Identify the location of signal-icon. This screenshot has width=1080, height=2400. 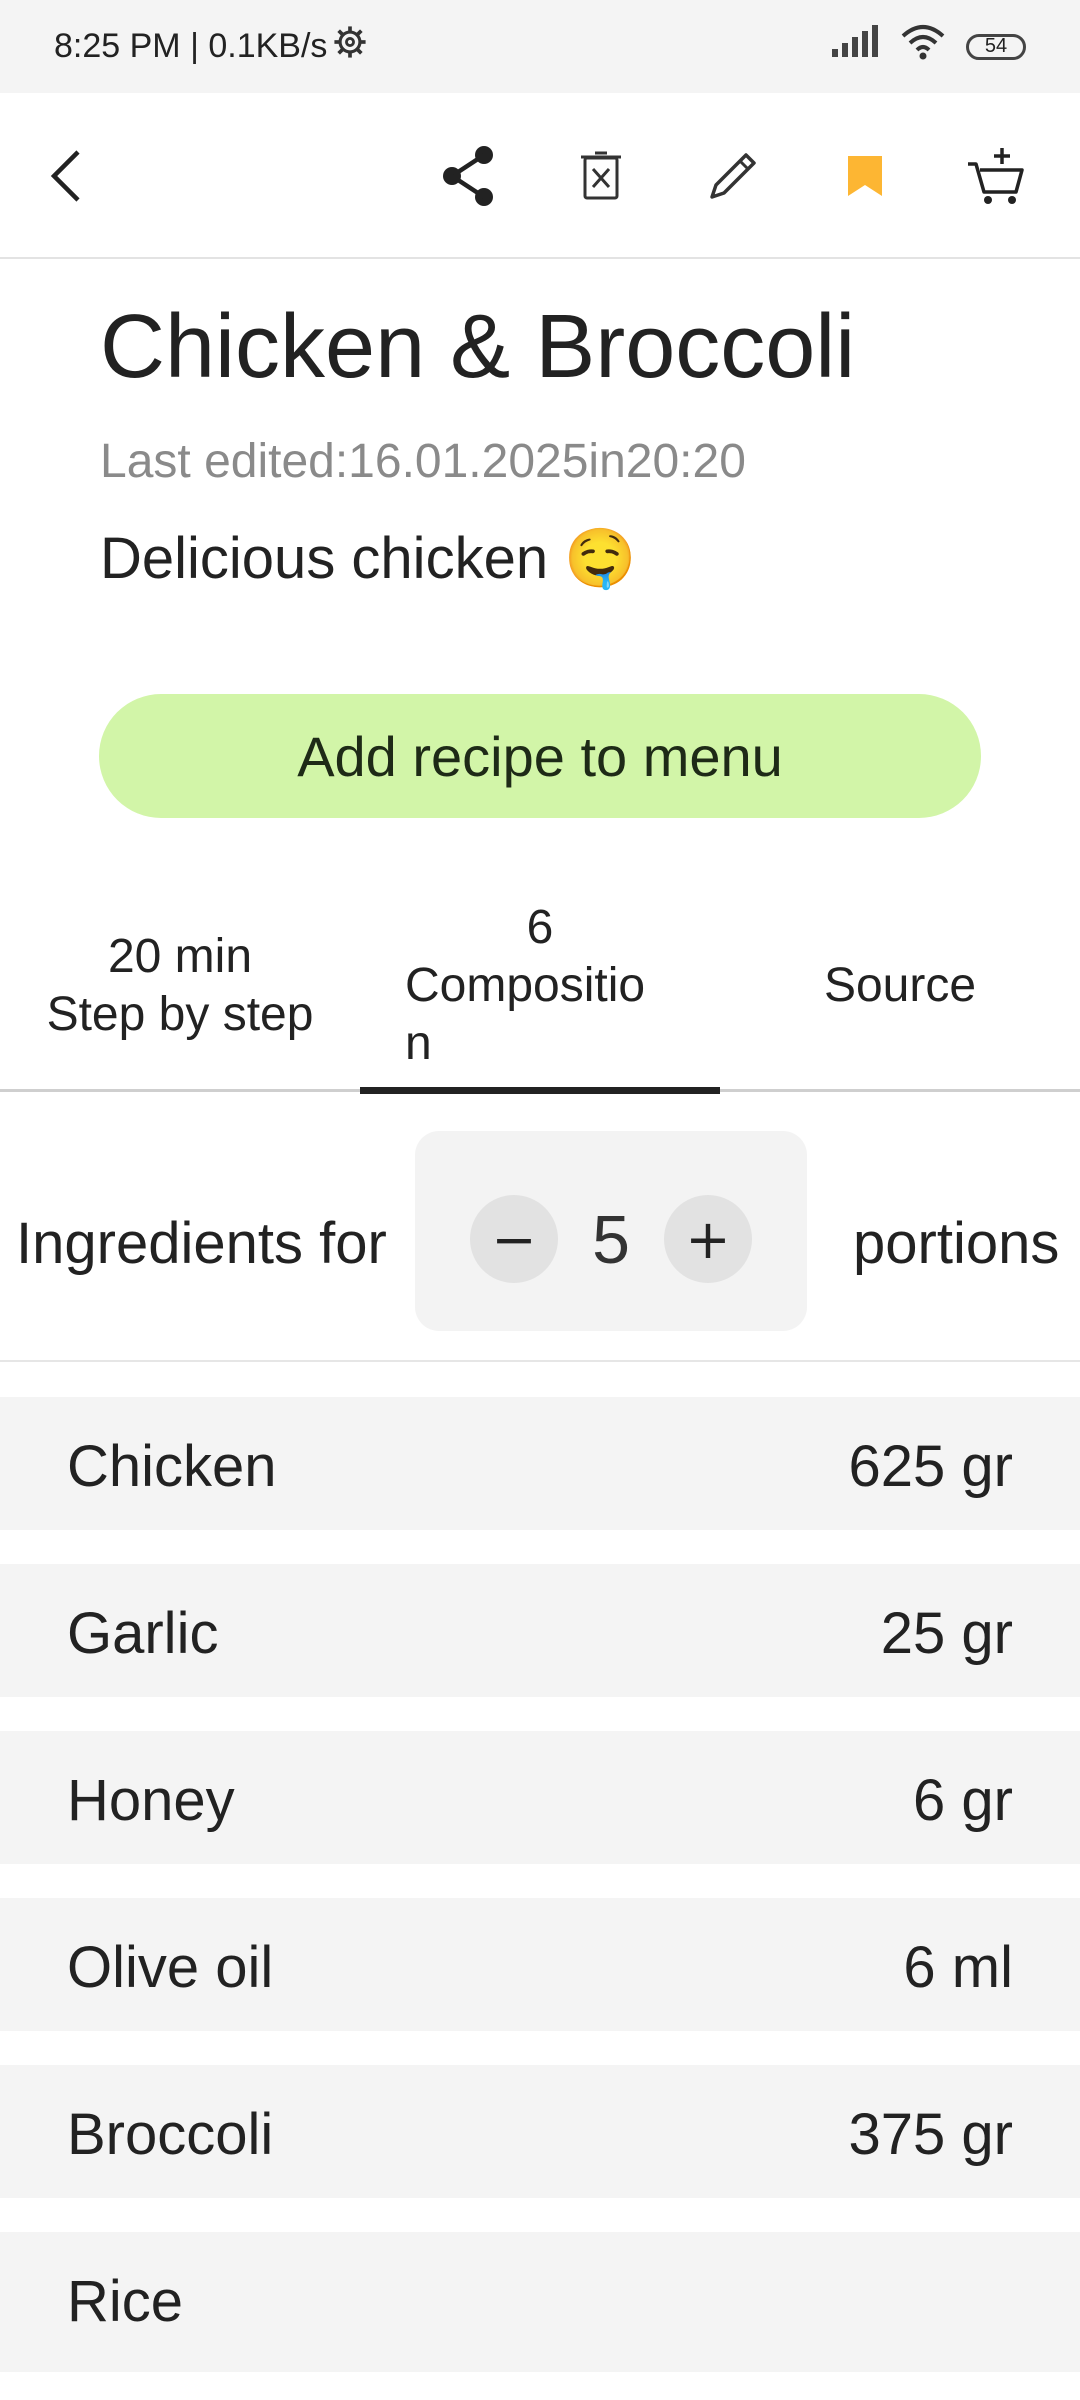
(855, 46).